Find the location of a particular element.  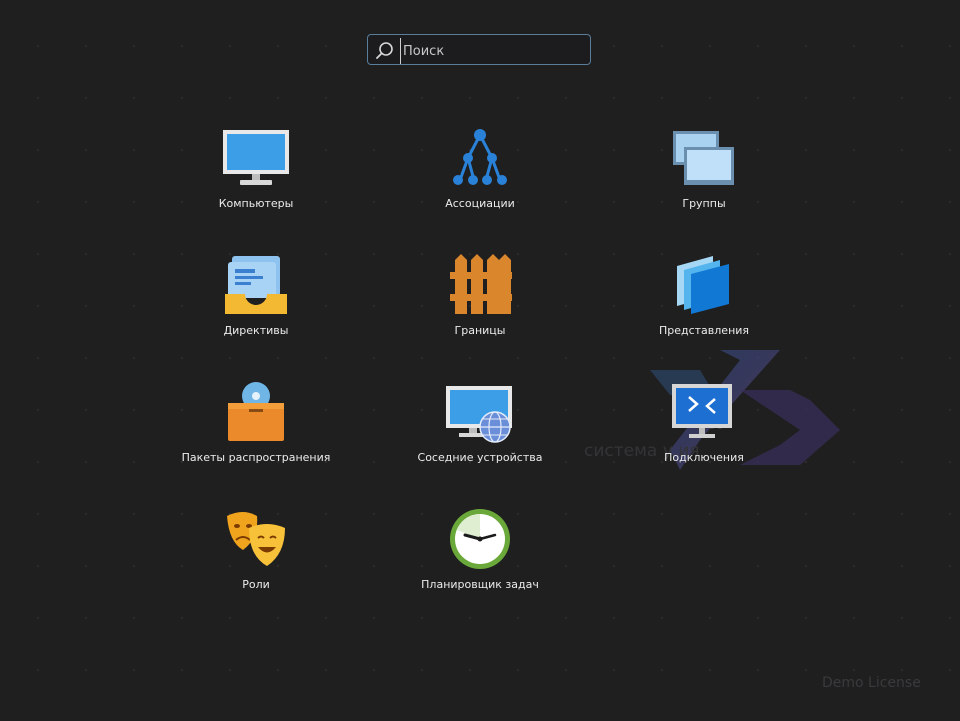

network-devices-icon is located at coordinates (479, 414).